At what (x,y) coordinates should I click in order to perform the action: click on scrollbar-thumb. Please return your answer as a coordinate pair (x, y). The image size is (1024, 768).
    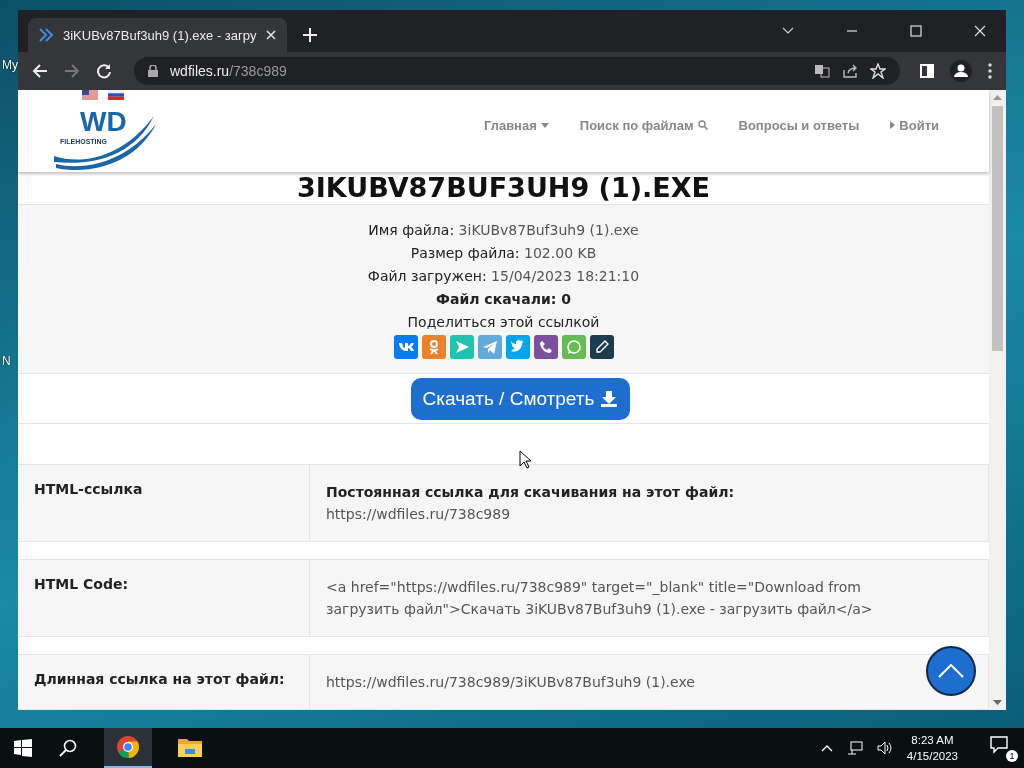
    Looking at the image, I should click on (997, 228).